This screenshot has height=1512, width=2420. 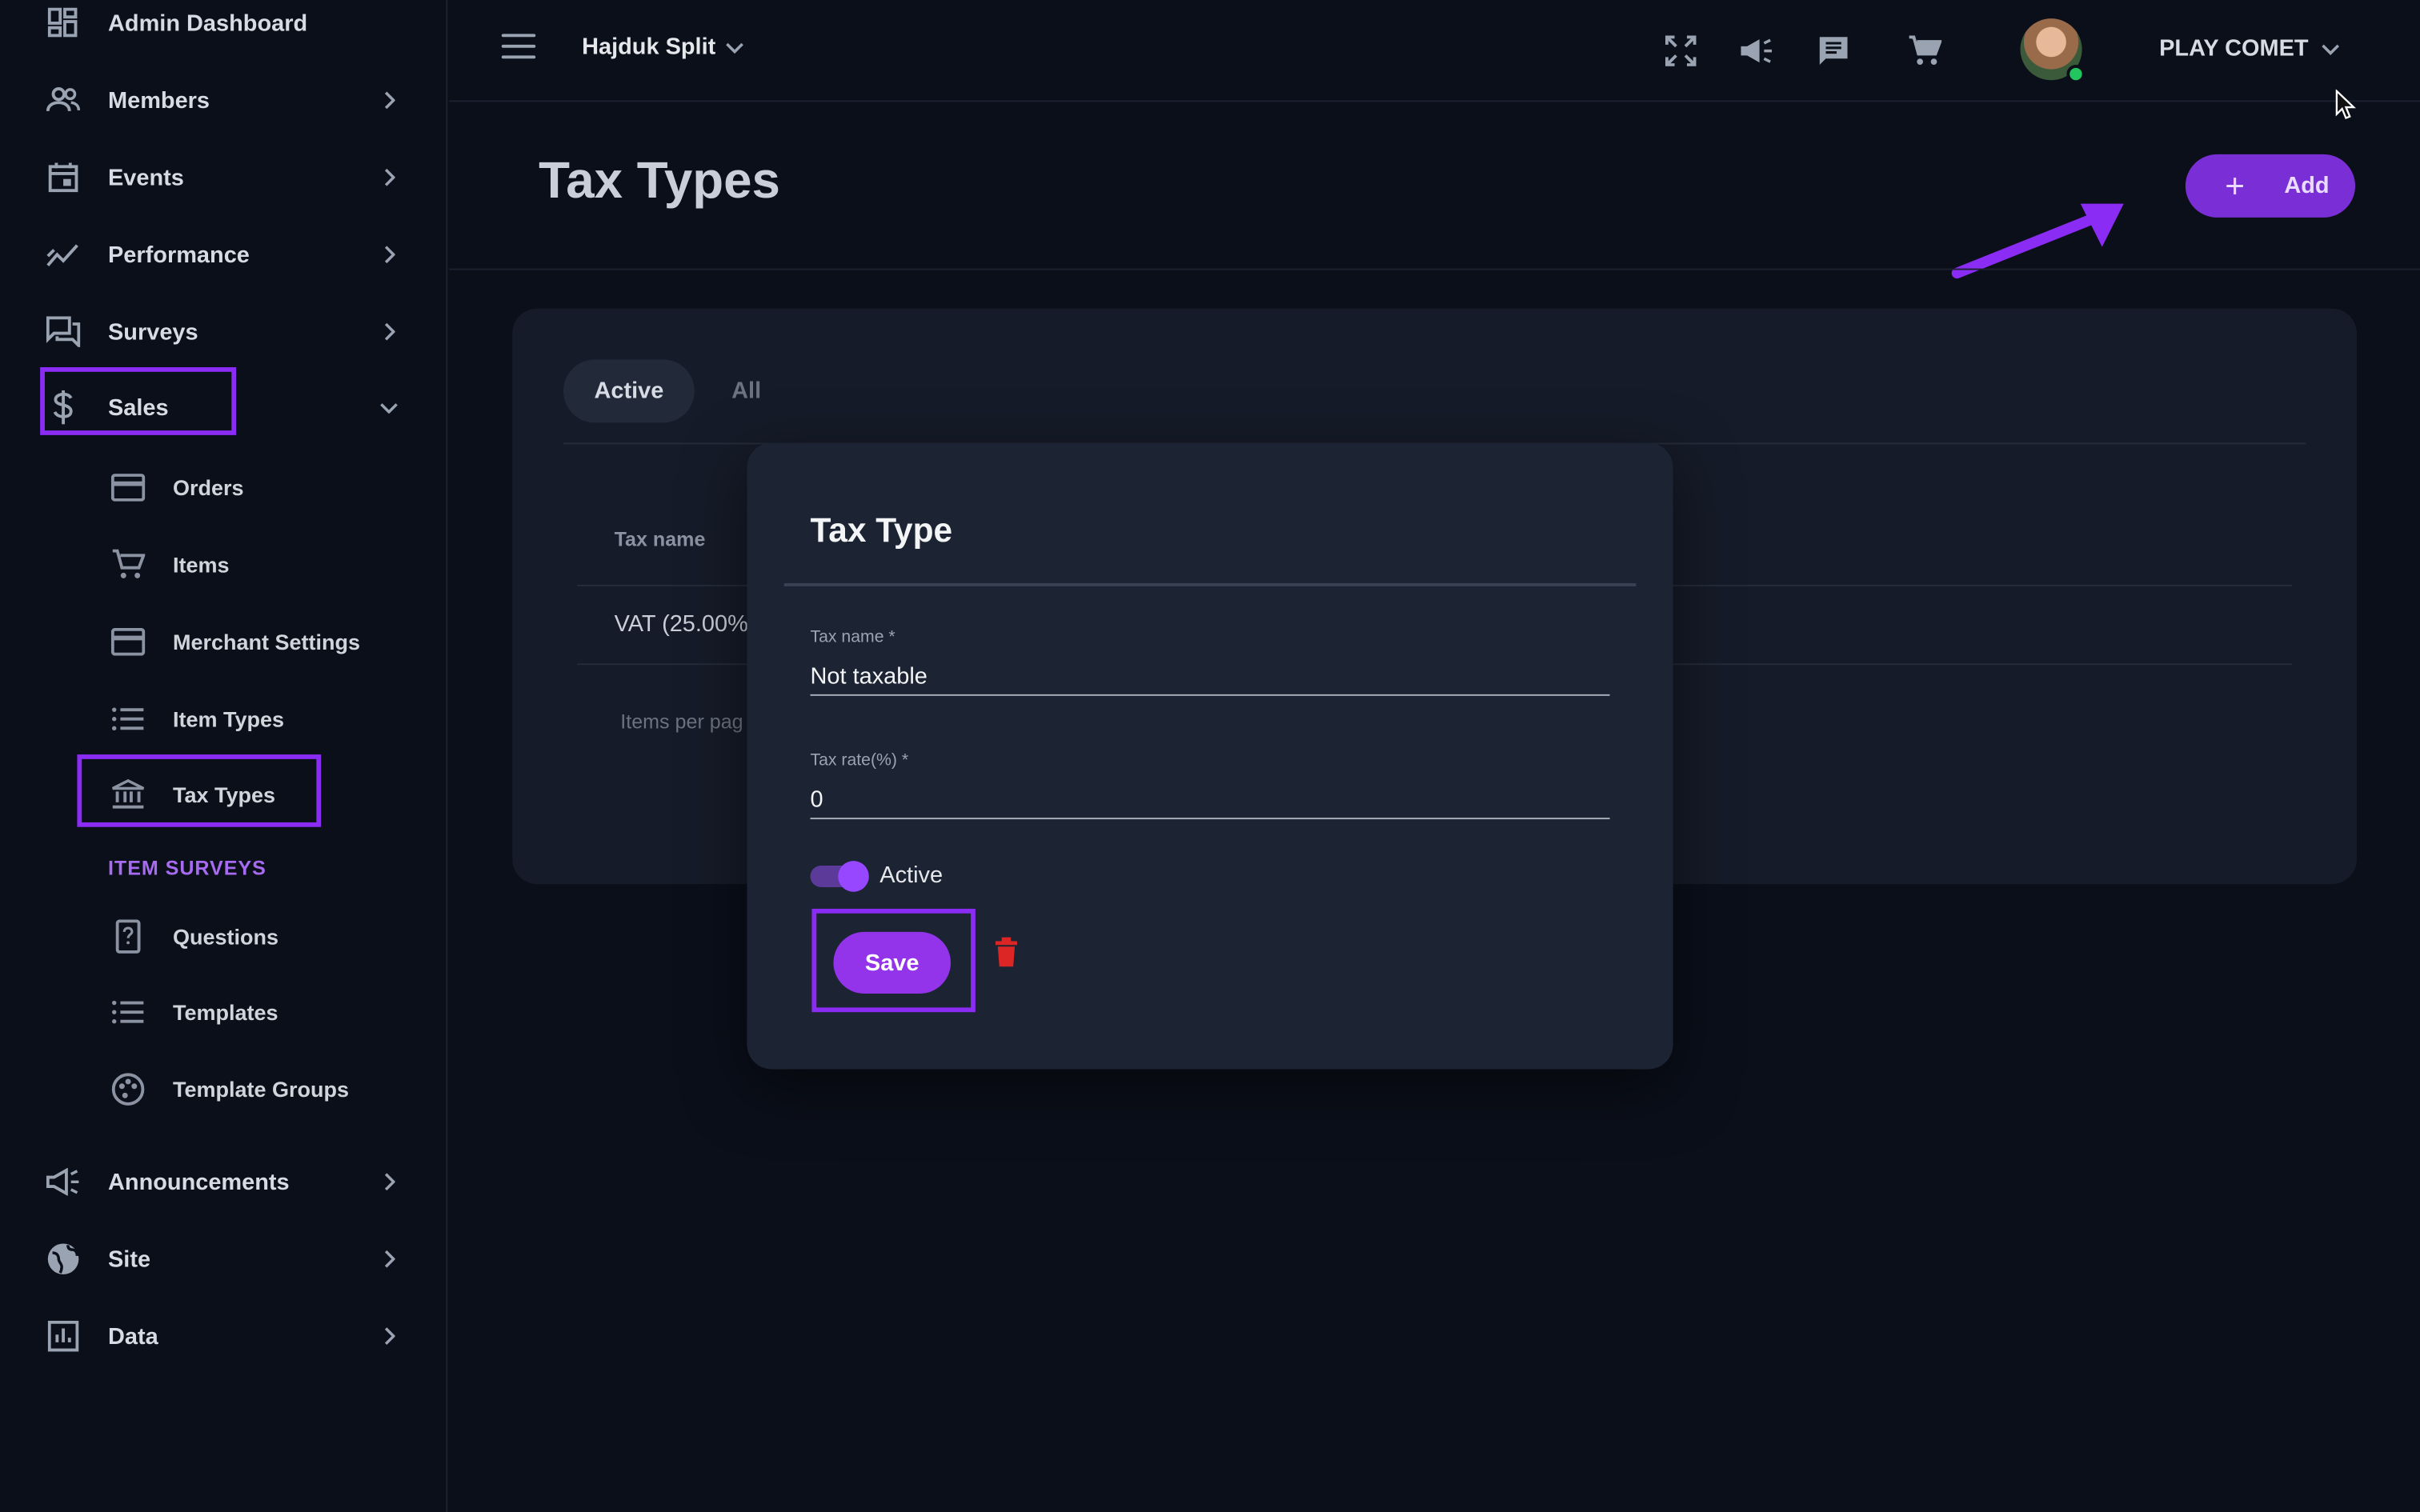 I want to click on sidebar-subitem-label: Template Groups, so click(x=261, y=1089).